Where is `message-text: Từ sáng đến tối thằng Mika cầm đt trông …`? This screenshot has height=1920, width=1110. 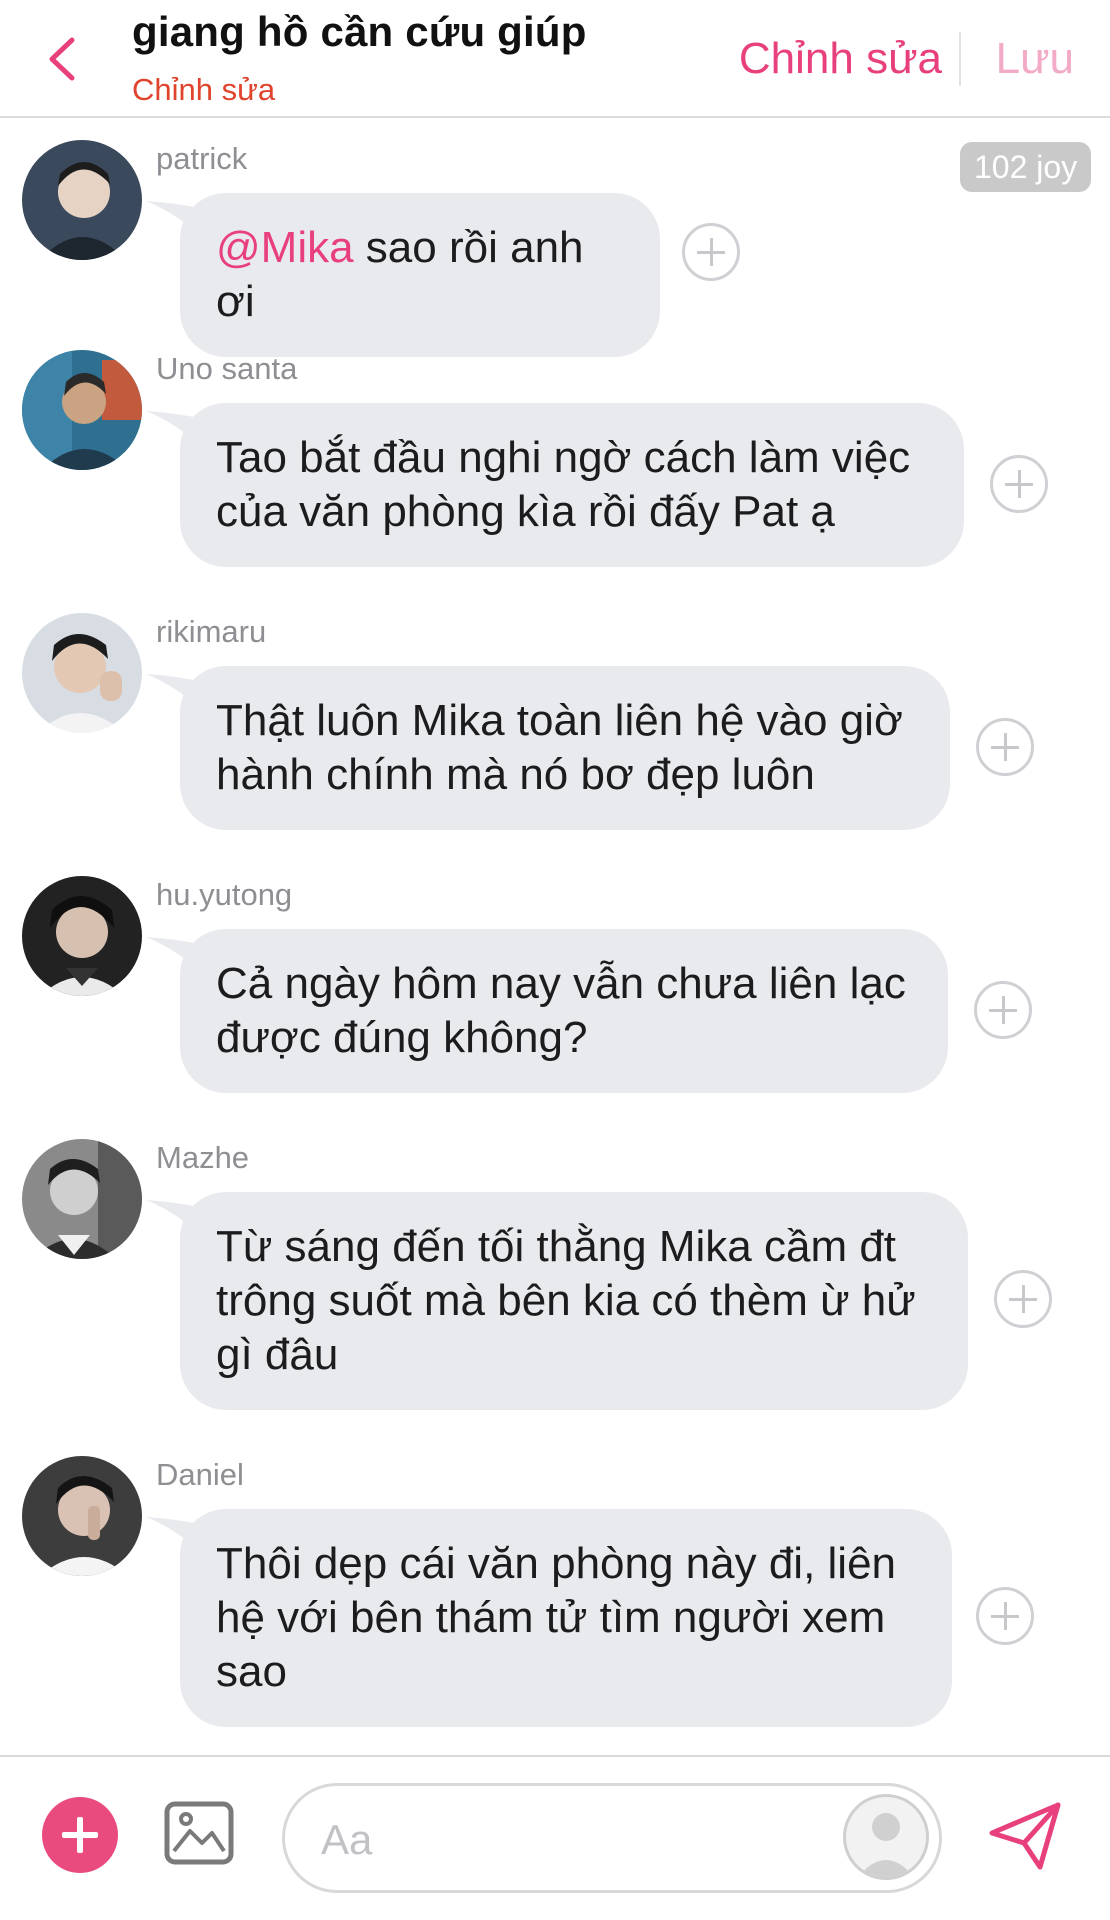 message-text: Từ sáng đến tối thằng Mika cầm đt trông … is located at coordinates (566, 1300).